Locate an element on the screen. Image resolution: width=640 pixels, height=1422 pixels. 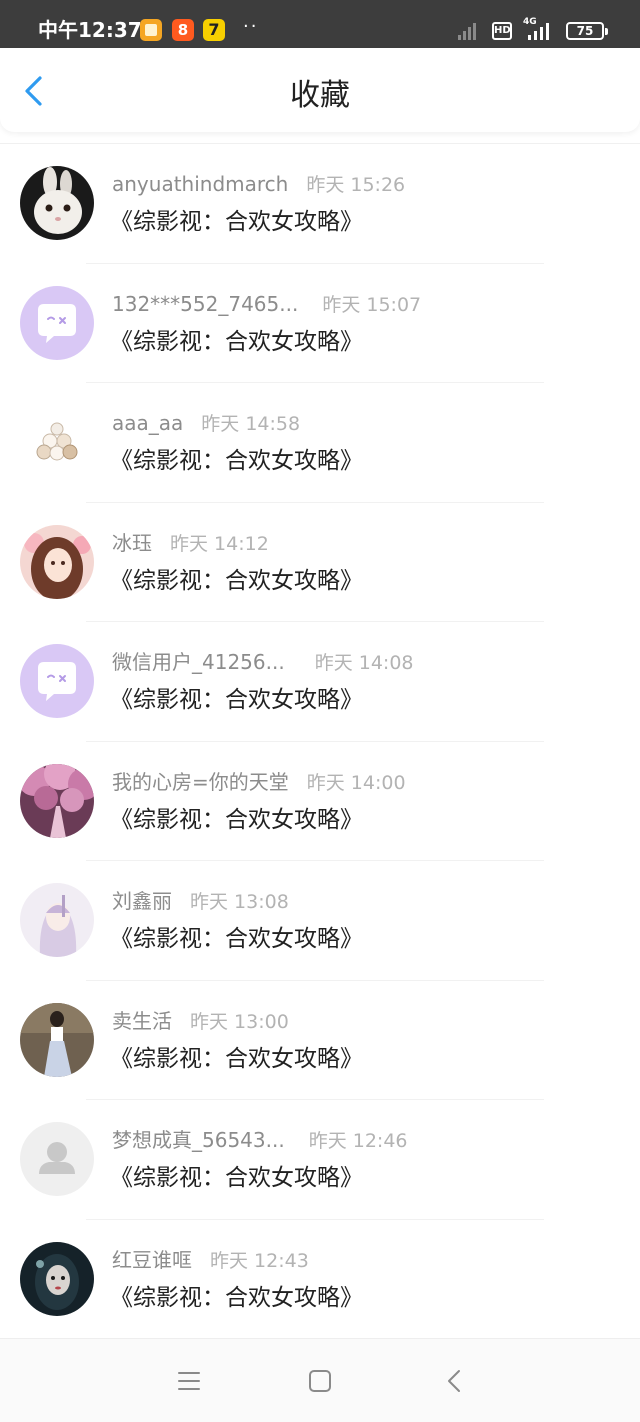
square-icon is located at coordinates (320, 1381).